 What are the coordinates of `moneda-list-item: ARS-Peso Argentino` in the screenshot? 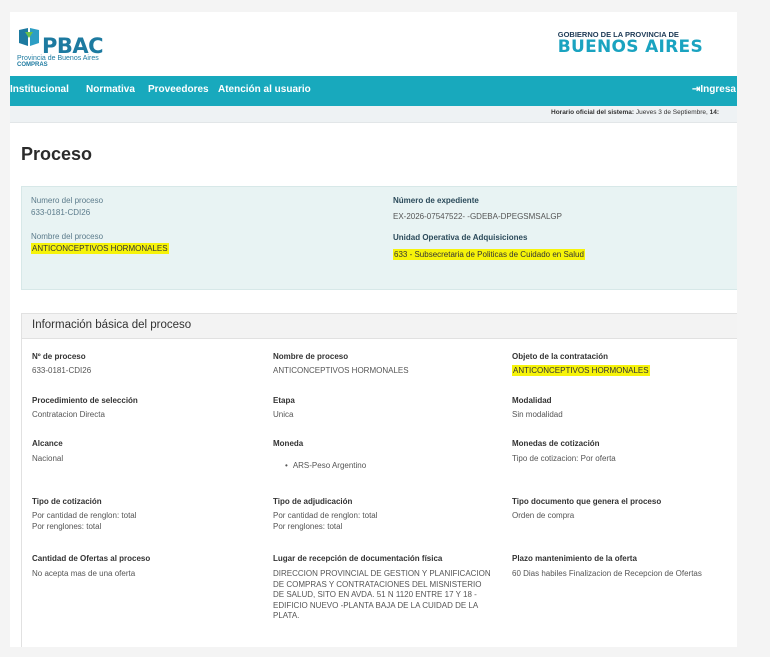 It's located at (325, 465).